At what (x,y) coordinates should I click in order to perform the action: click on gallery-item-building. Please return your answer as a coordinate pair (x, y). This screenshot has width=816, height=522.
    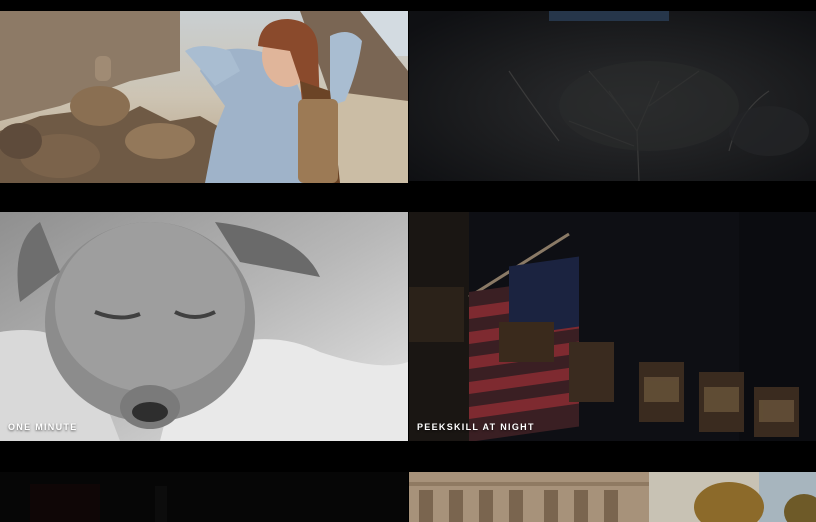
    Looking at the image, I should click on (612, 497).